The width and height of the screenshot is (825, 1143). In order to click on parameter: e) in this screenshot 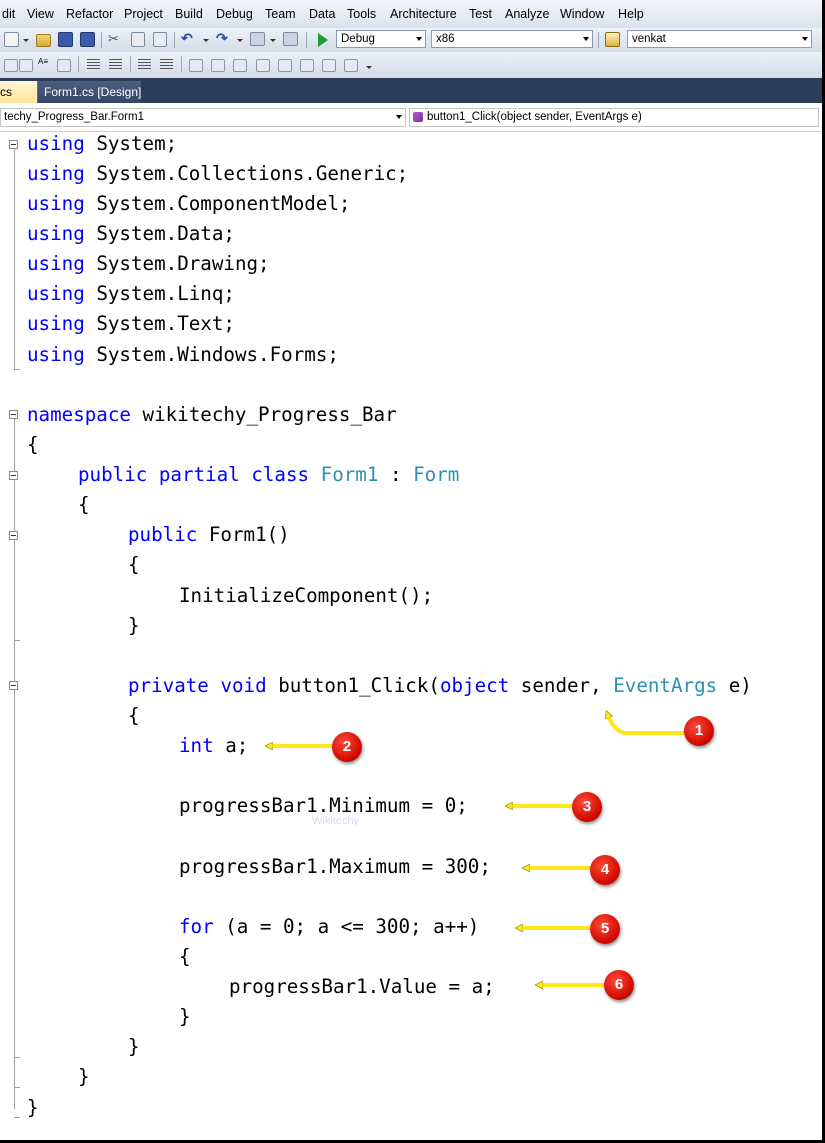, I will do `click(734, 685)`.